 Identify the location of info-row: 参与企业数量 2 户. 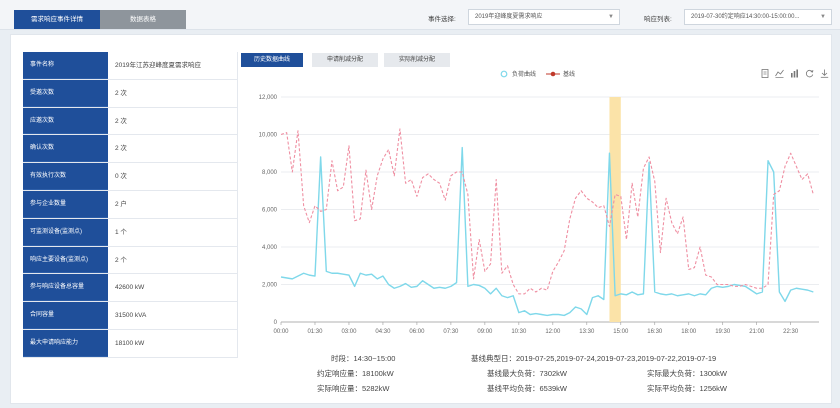
(130, 204).